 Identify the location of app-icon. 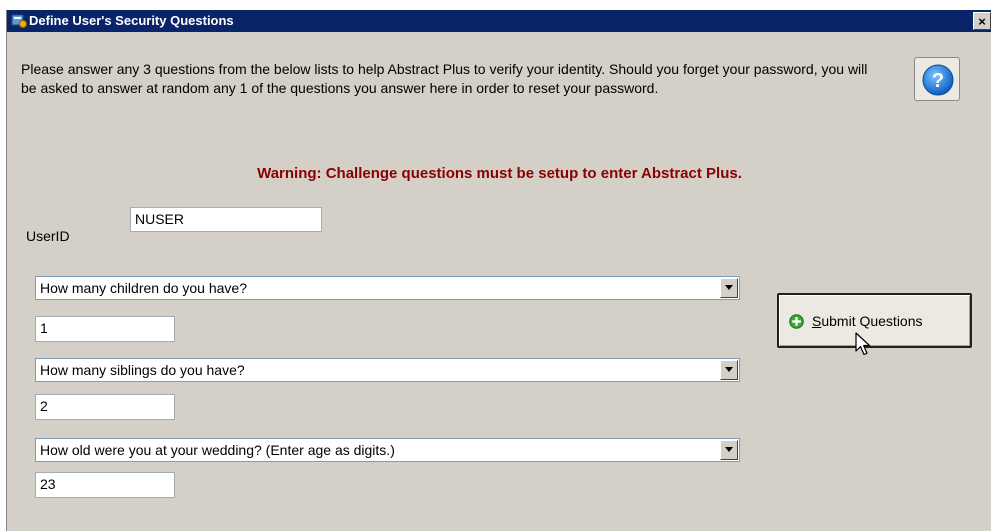
(19, 21).